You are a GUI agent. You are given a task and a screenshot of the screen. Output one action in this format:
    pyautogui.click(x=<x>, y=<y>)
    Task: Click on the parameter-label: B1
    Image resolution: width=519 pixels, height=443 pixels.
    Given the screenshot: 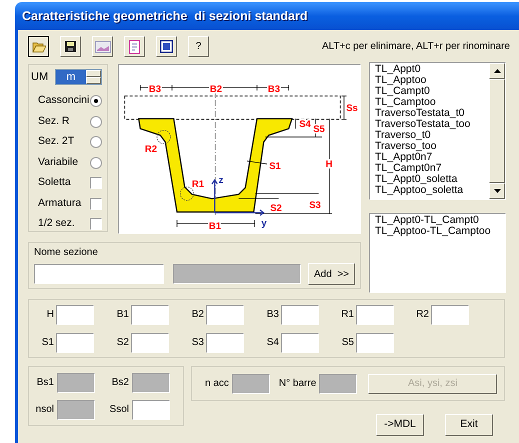 What is the action you would take?
    pyautogui.click(x=122, y=315)
    